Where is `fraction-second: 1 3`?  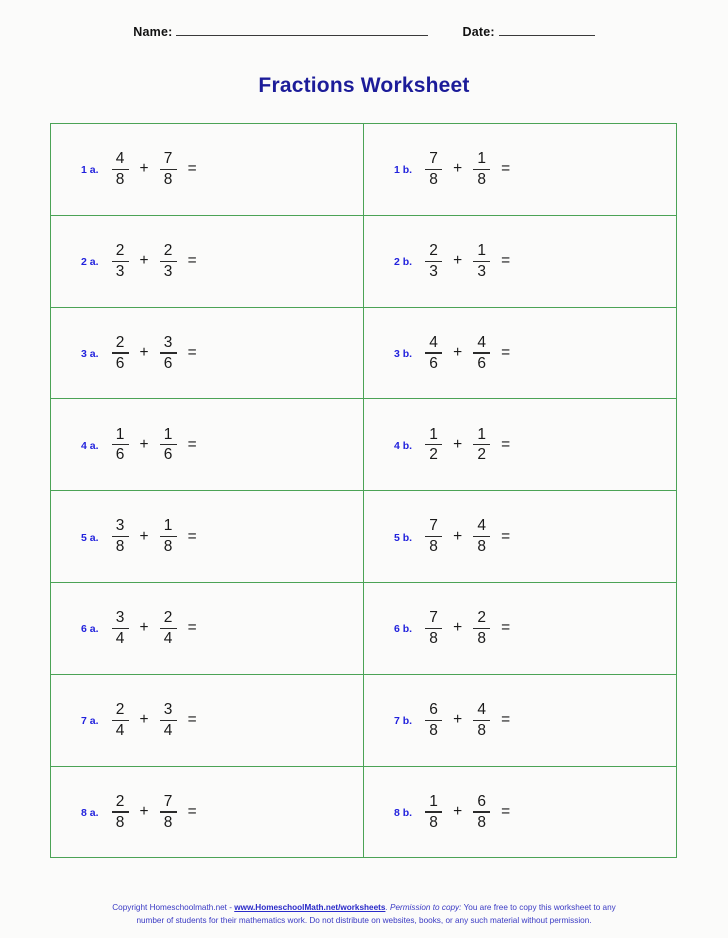
fraction-second: 1 3 is located at coordinates (482, 260).